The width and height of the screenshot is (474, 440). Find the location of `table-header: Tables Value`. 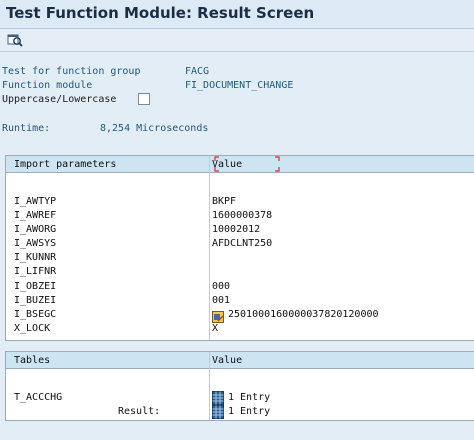

table-header: Tables Value is located at coordinates (240, 360).